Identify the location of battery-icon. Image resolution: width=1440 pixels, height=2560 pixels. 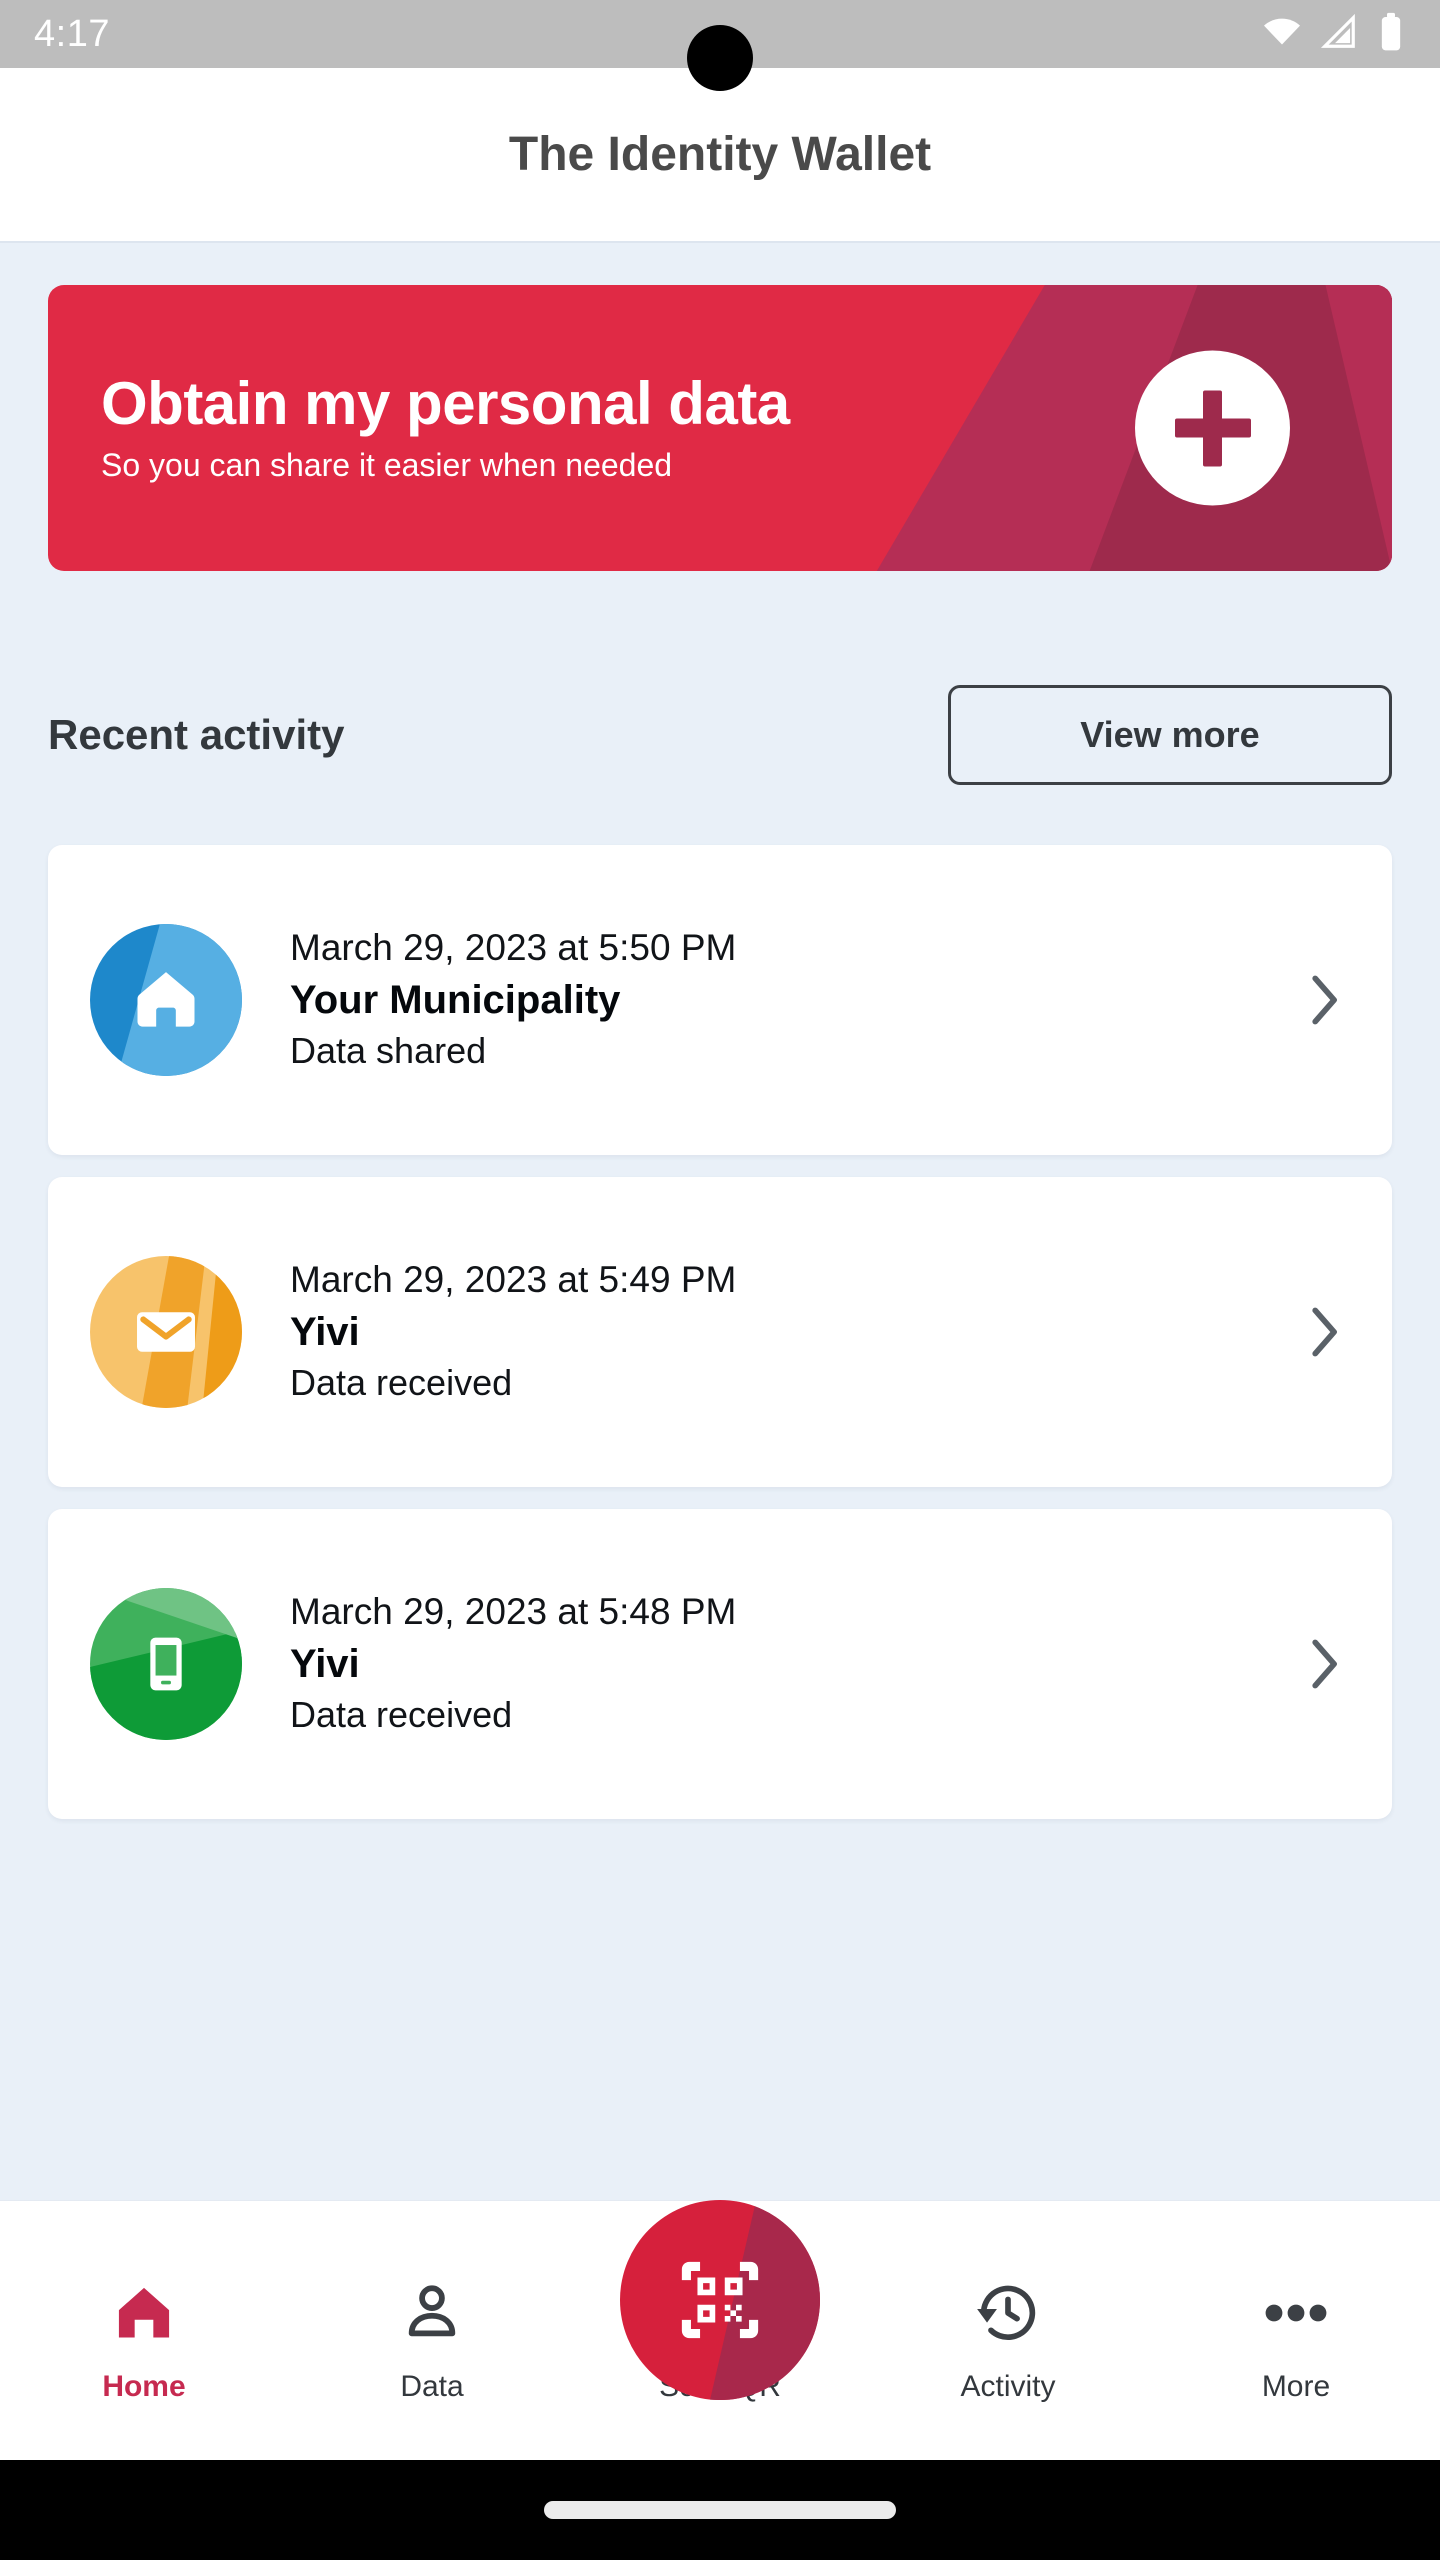
(1391, 34).